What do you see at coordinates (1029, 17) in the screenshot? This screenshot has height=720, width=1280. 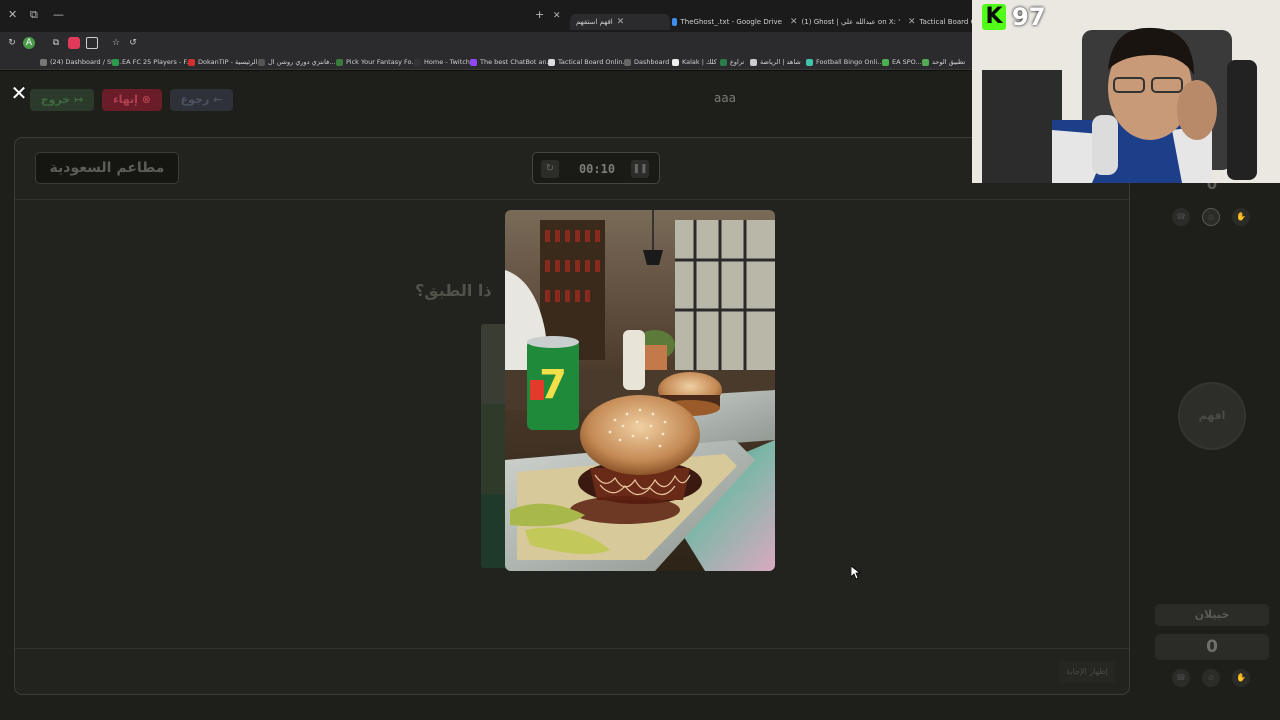 I see `viewer-count: 97` at bounding box center [1029, 17].